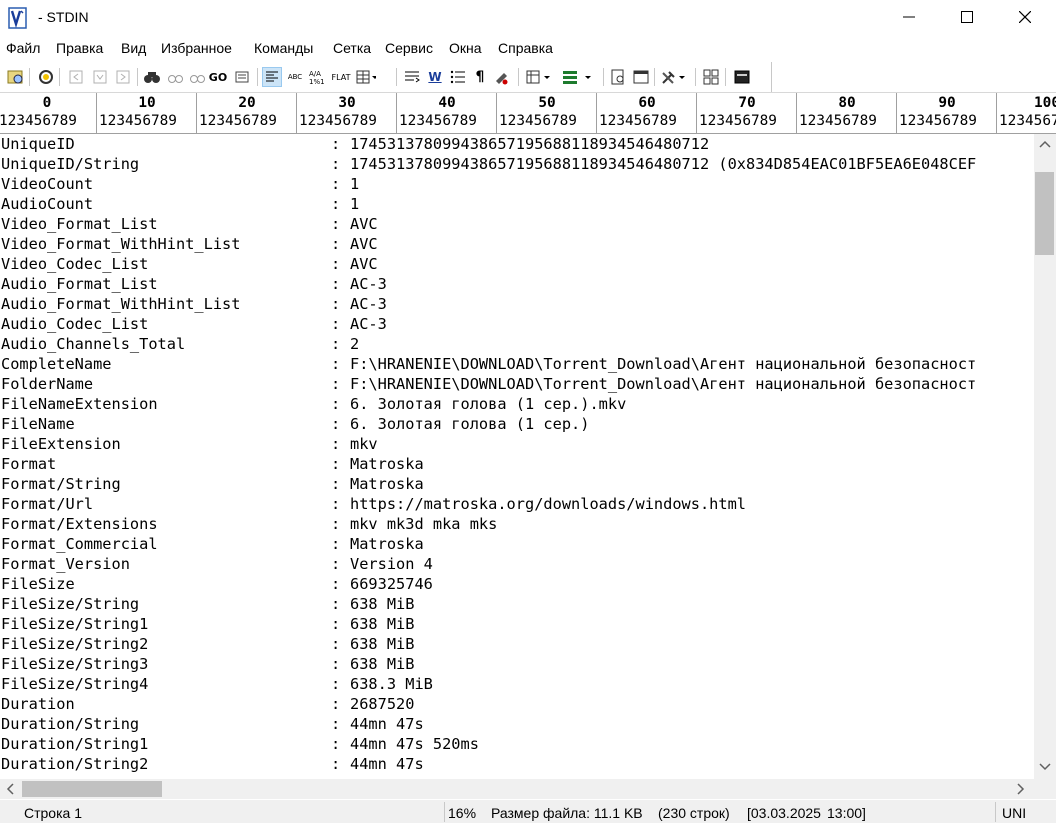 The height and width of the screenshot is (823, 1056). Describe the element at coordinates (70, 724) in the screenshot. I see `field-name: Duration/String` at that location.